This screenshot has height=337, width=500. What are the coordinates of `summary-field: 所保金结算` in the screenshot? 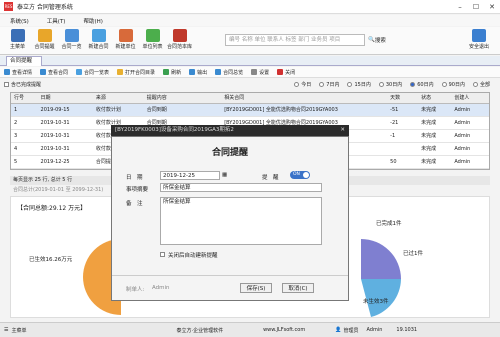 It's located at (241, 187).